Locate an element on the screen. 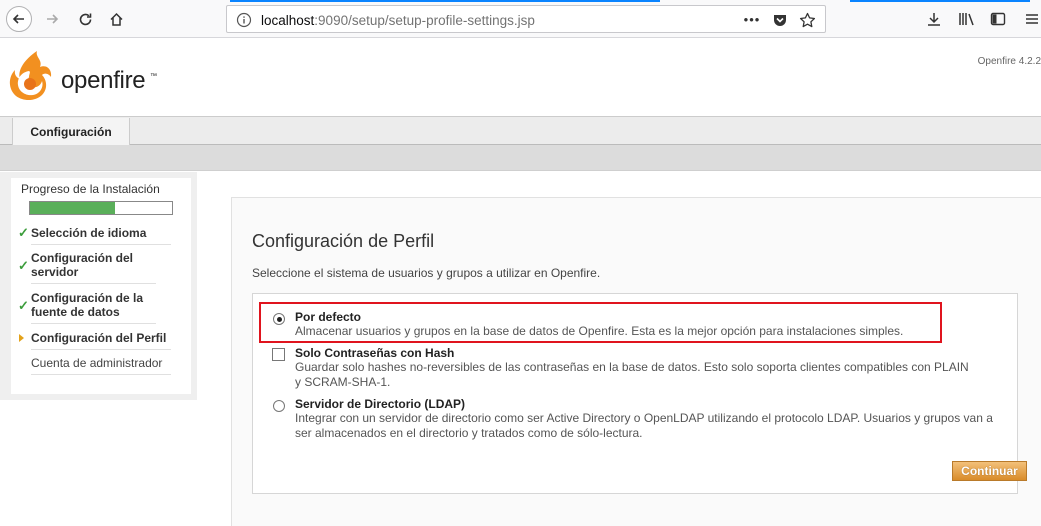 This screenshot has width=1041, height=526. pocket-icon is located at coordinates (780, 20).